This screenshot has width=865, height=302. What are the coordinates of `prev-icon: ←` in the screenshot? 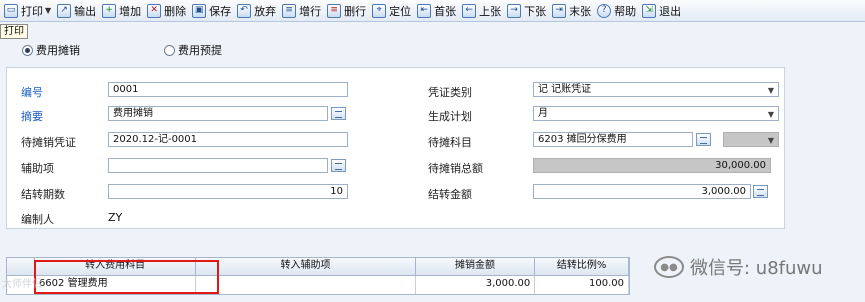 It's located at (469, 10).